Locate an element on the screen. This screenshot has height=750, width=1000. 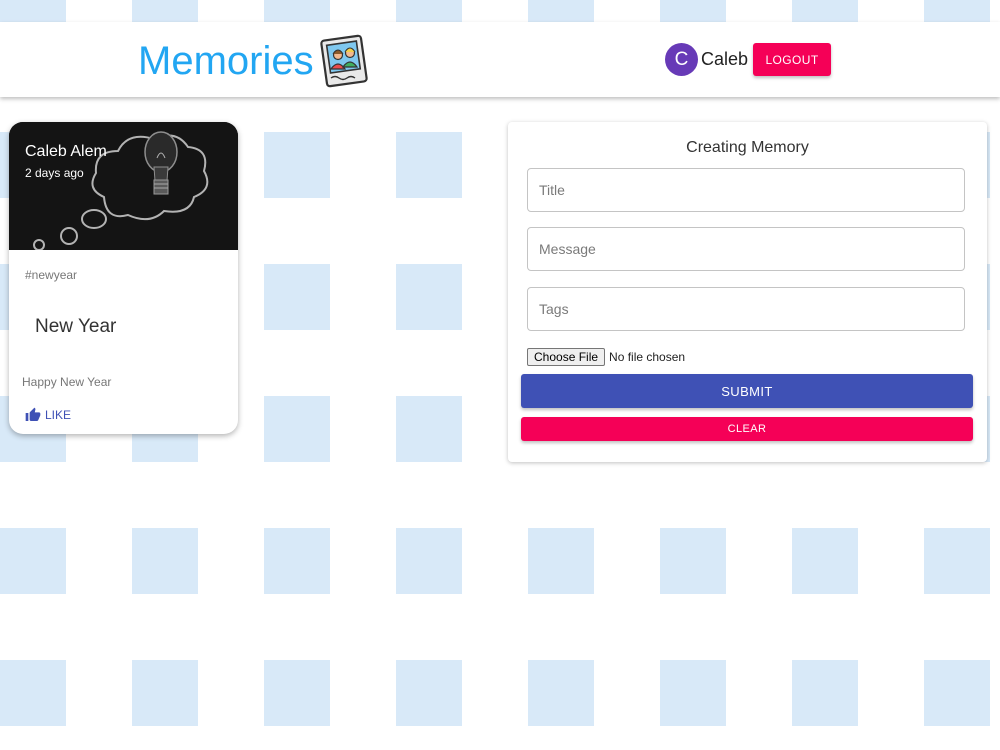
like-button: LIKE is located at coordinates (48, 415).